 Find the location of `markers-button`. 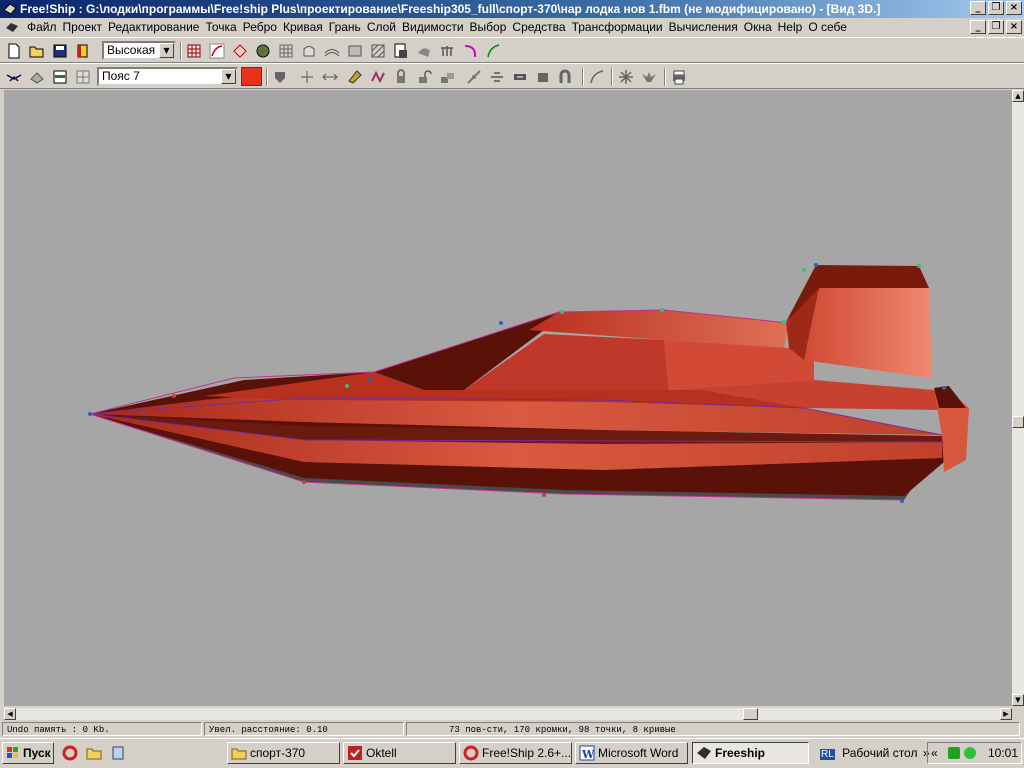

markers-button is located at coordinates (447, 50).